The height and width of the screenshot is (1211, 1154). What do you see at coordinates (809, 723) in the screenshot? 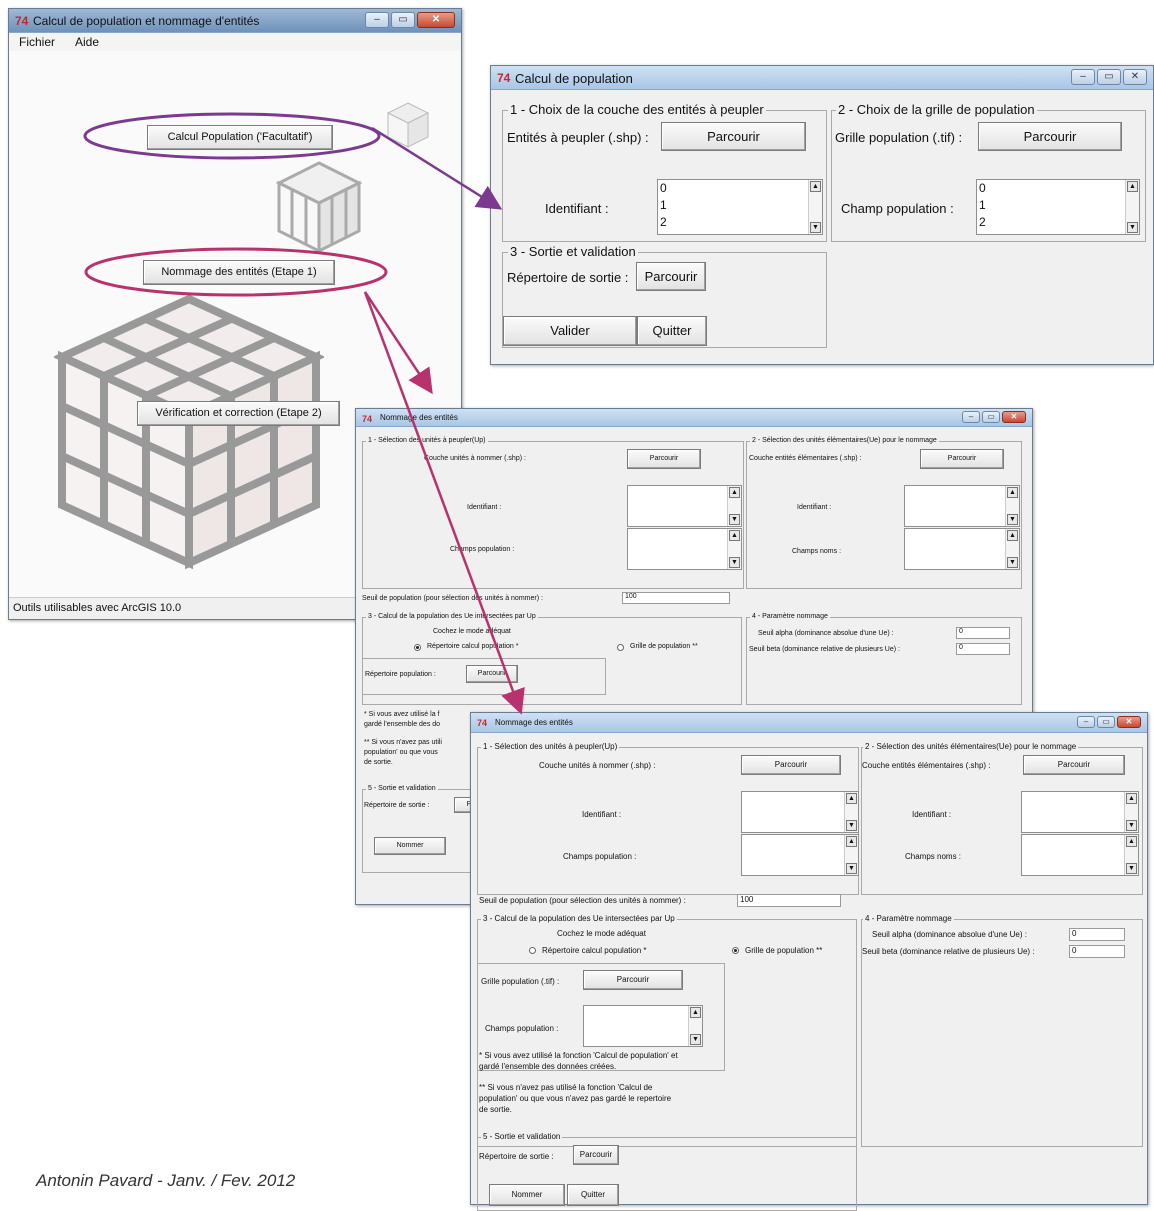
I see `nommage2-titlebar: 74 Nommage des entités – ▭ ✕` at bounding box center [809, 723].